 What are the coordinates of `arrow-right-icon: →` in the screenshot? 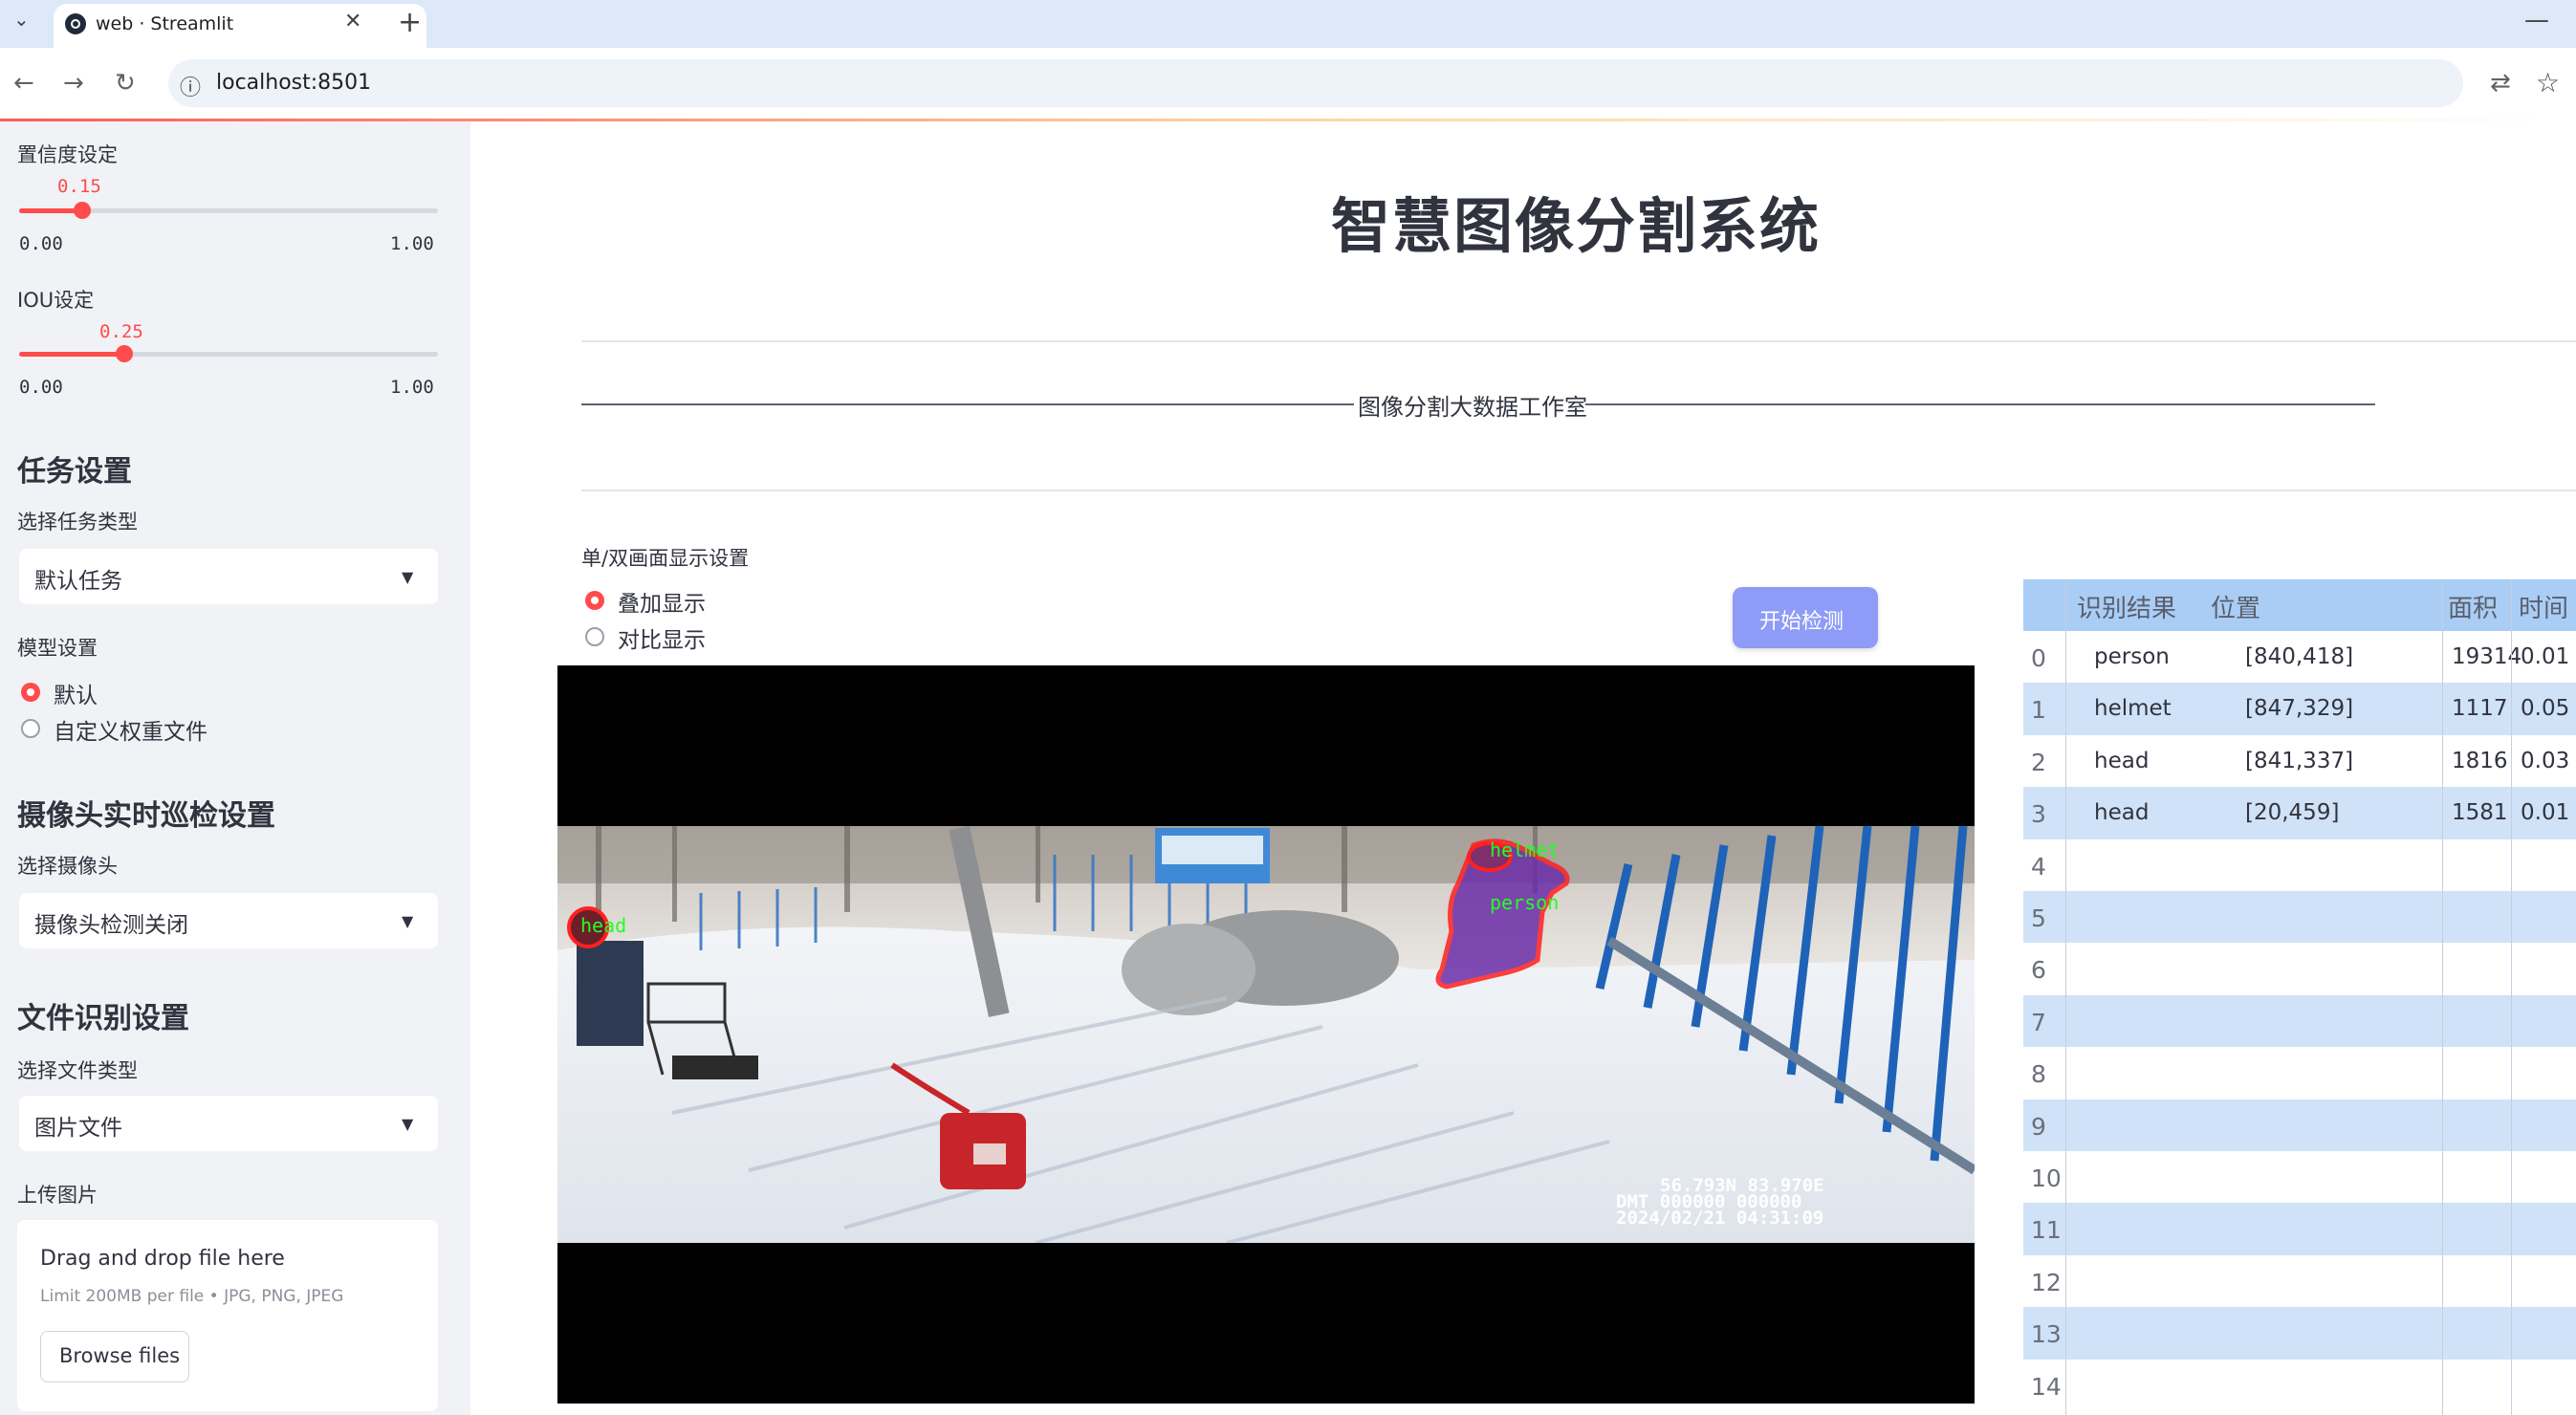 It's located at (73, 83).